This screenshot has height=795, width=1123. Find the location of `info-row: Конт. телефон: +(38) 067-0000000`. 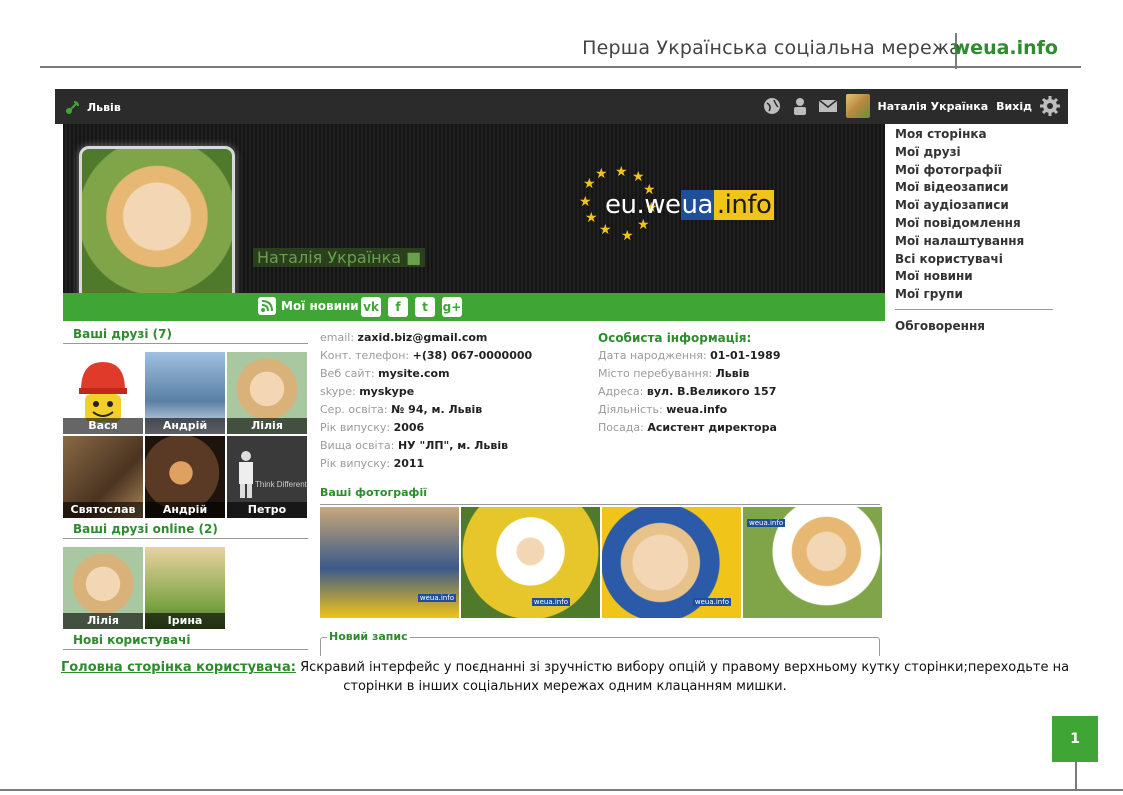

info-row: Конт. телефон: +(38) 067-0000000 is located at coordinates (455, 356).